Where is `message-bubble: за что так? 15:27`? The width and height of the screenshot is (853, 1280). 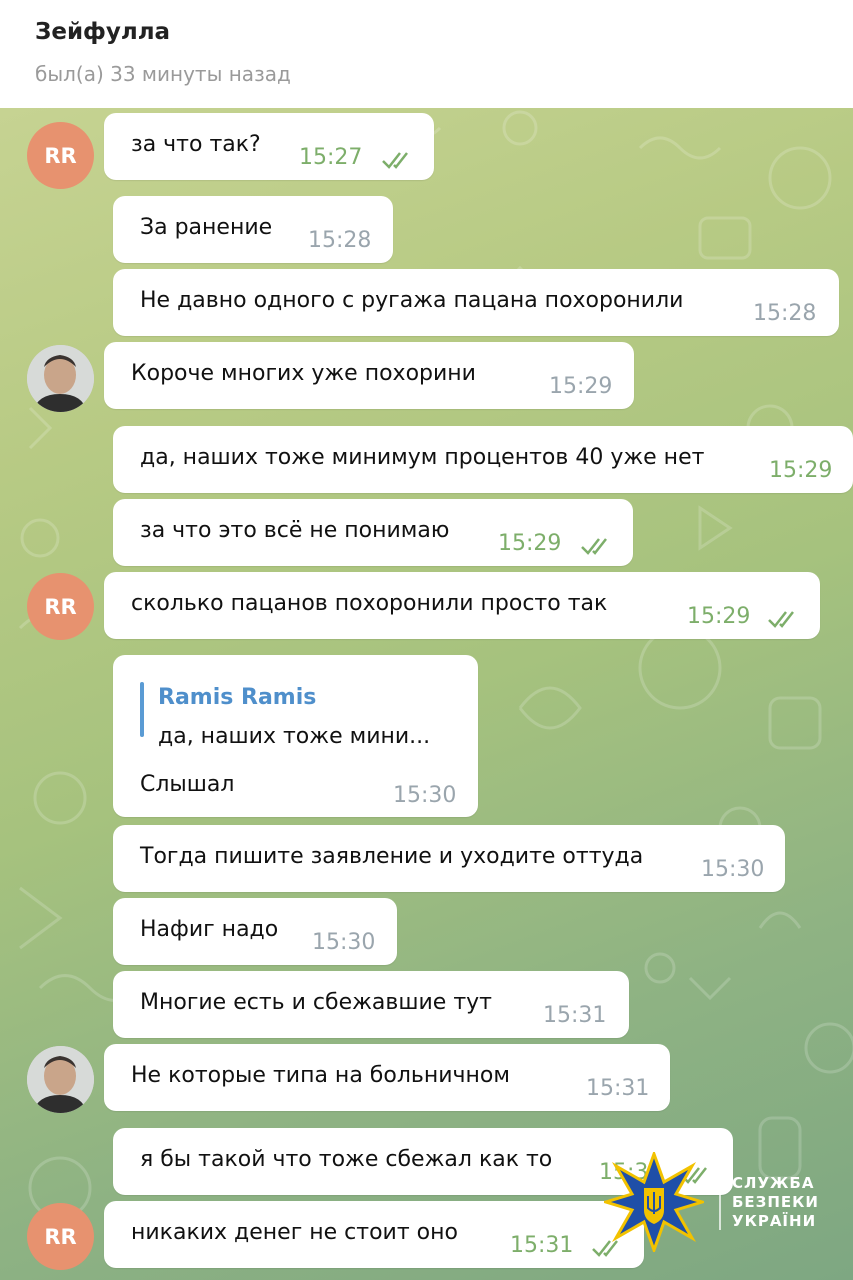
message-bubble: за что так? 15:27 is located at coordinates (269, 146).